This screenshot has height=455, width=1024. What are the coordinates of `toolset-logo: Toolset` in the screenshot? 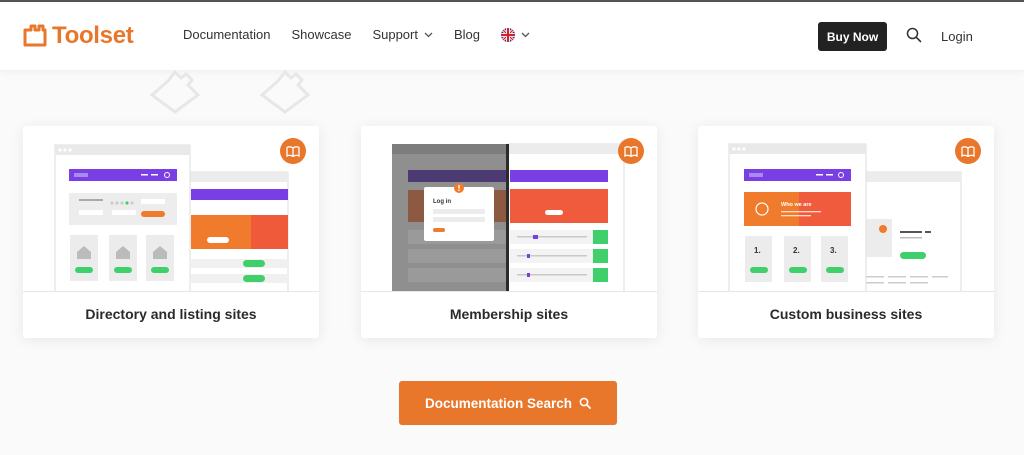 It's located at (78, 36).